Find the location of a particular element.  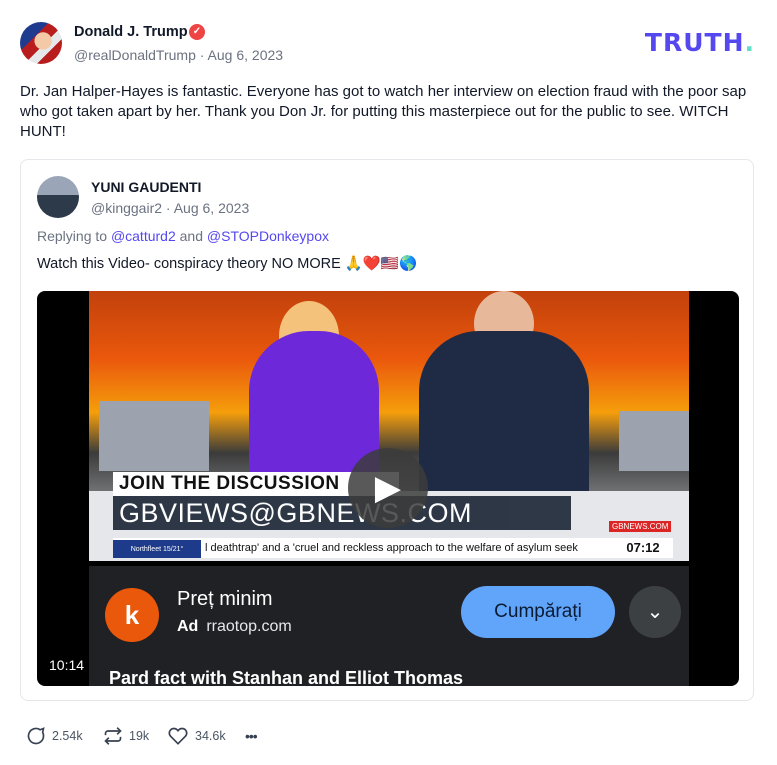

truth-logo-text: TRUTH is located at coordinates (694, 42).